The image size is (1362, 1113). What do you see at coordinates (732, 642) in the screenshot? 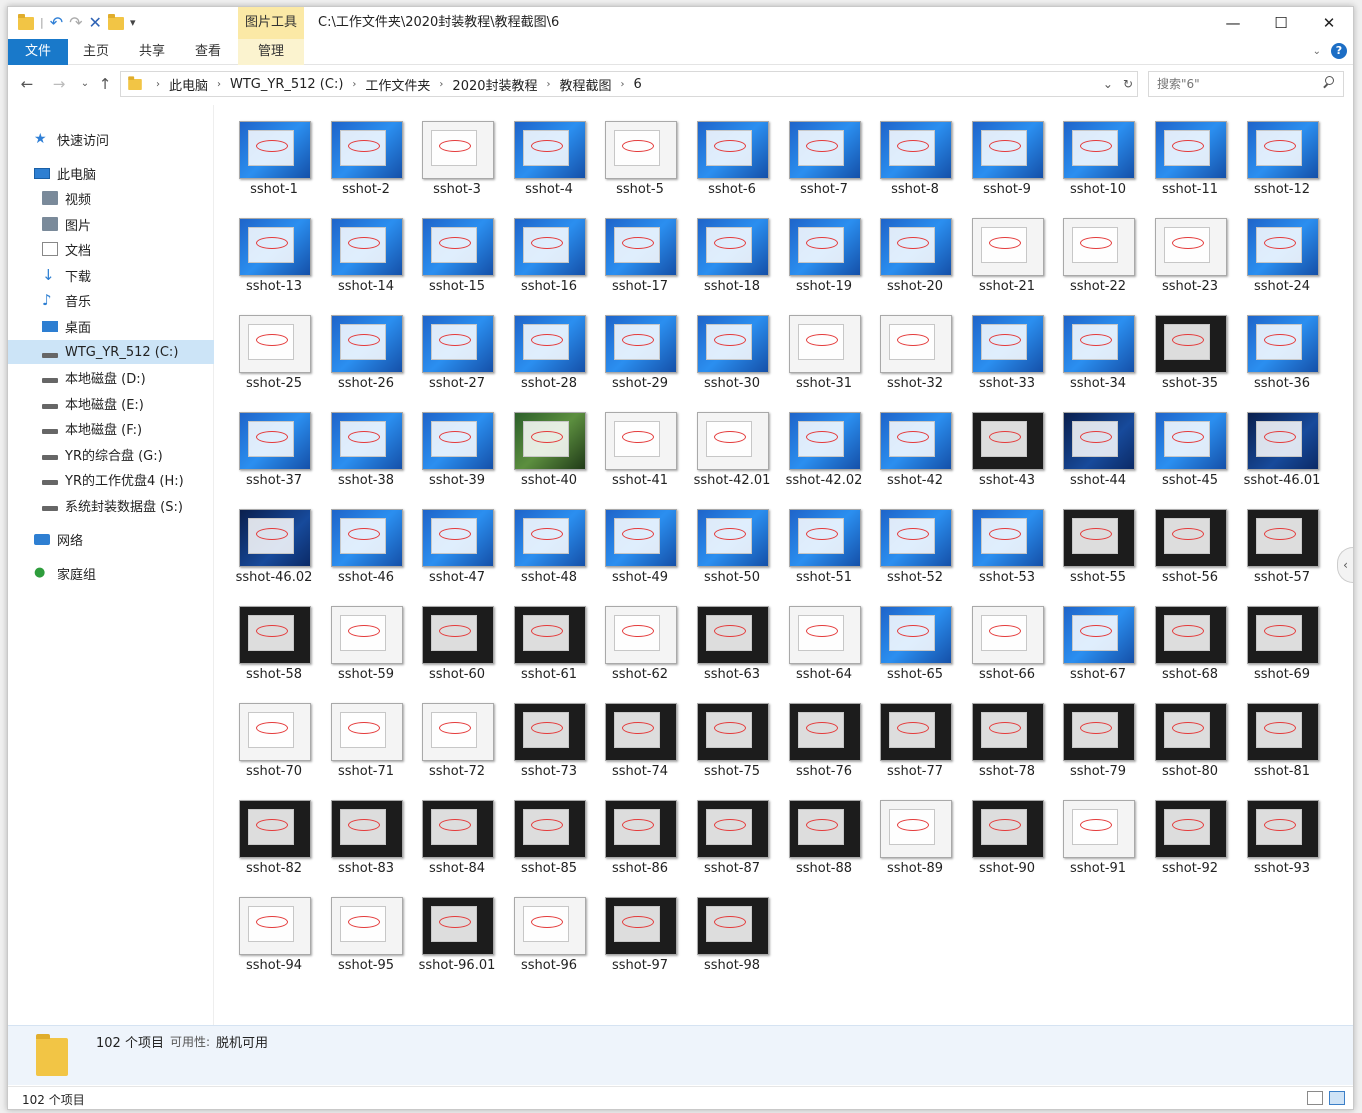
I see `file-item: sshot-63` at bounding box center [732, 642].